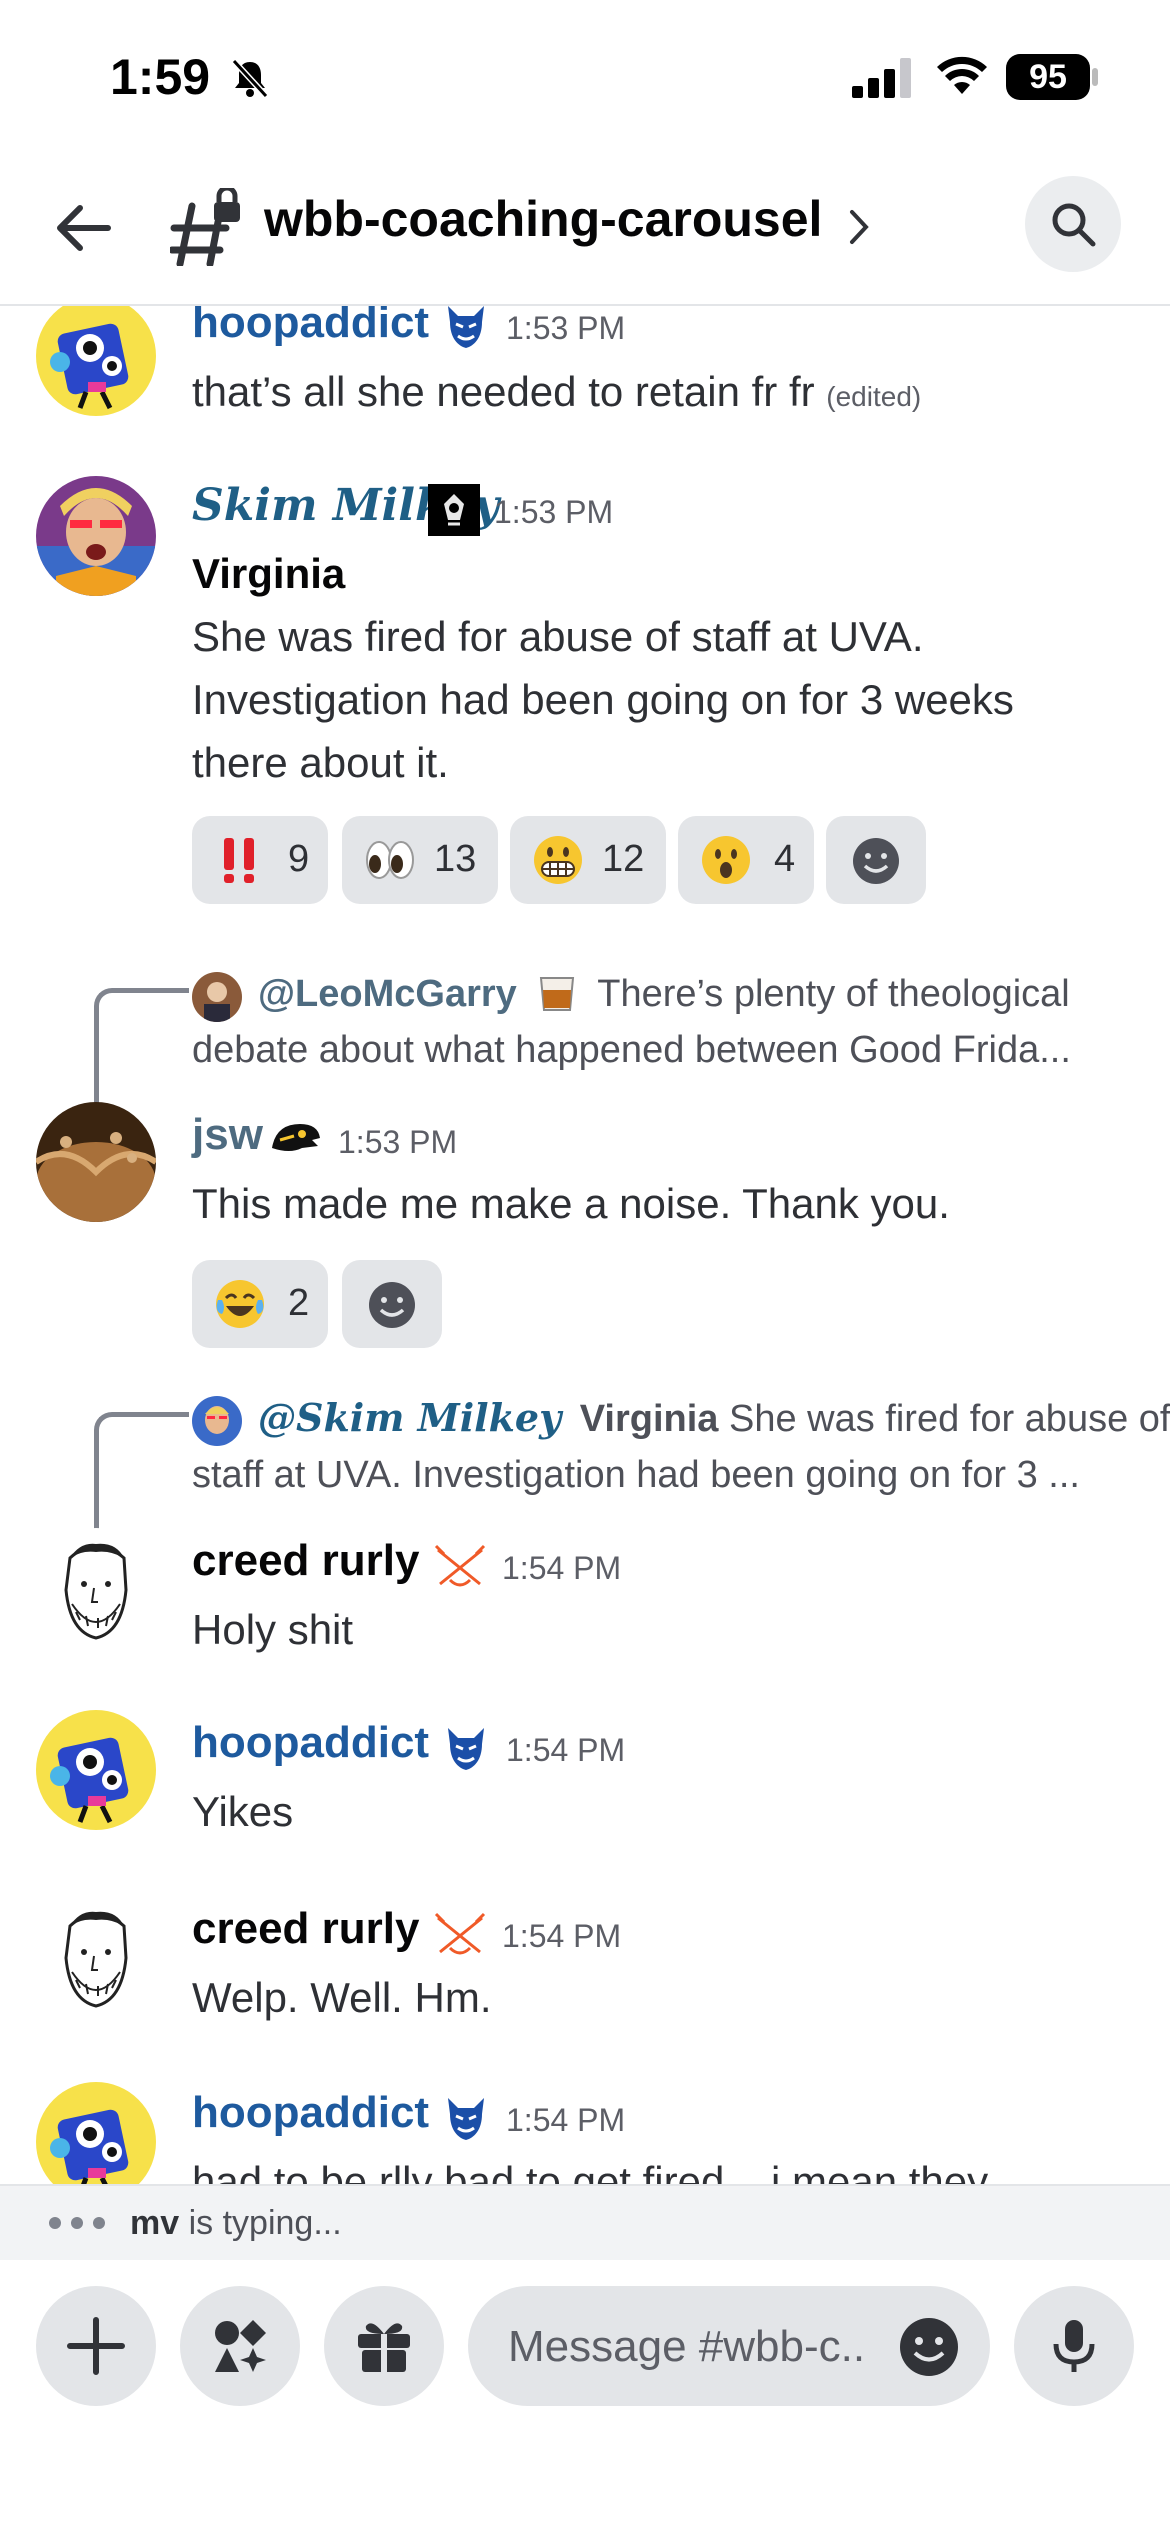 The image size is (1170, 2532). I want to click on cellular-signal-icon, so click(881, 78).